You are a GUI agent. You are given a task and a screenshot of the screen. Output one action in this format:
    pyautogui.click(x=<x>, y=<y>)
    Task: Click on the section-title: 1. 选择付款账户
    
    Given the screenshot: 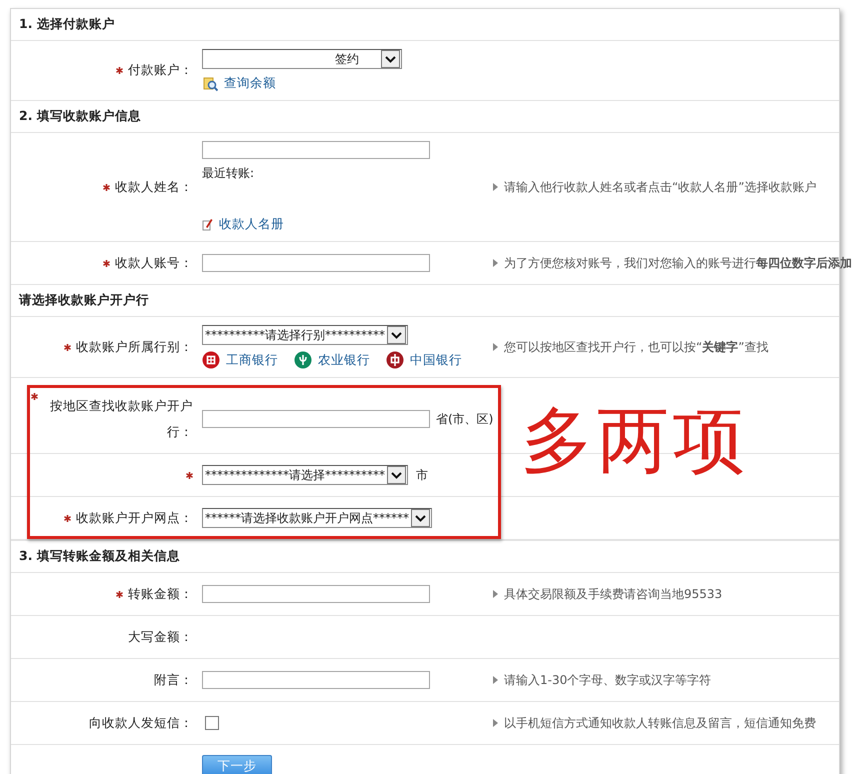 What is the action you would take?
    pyautogui.click(x=425, y=25)
    